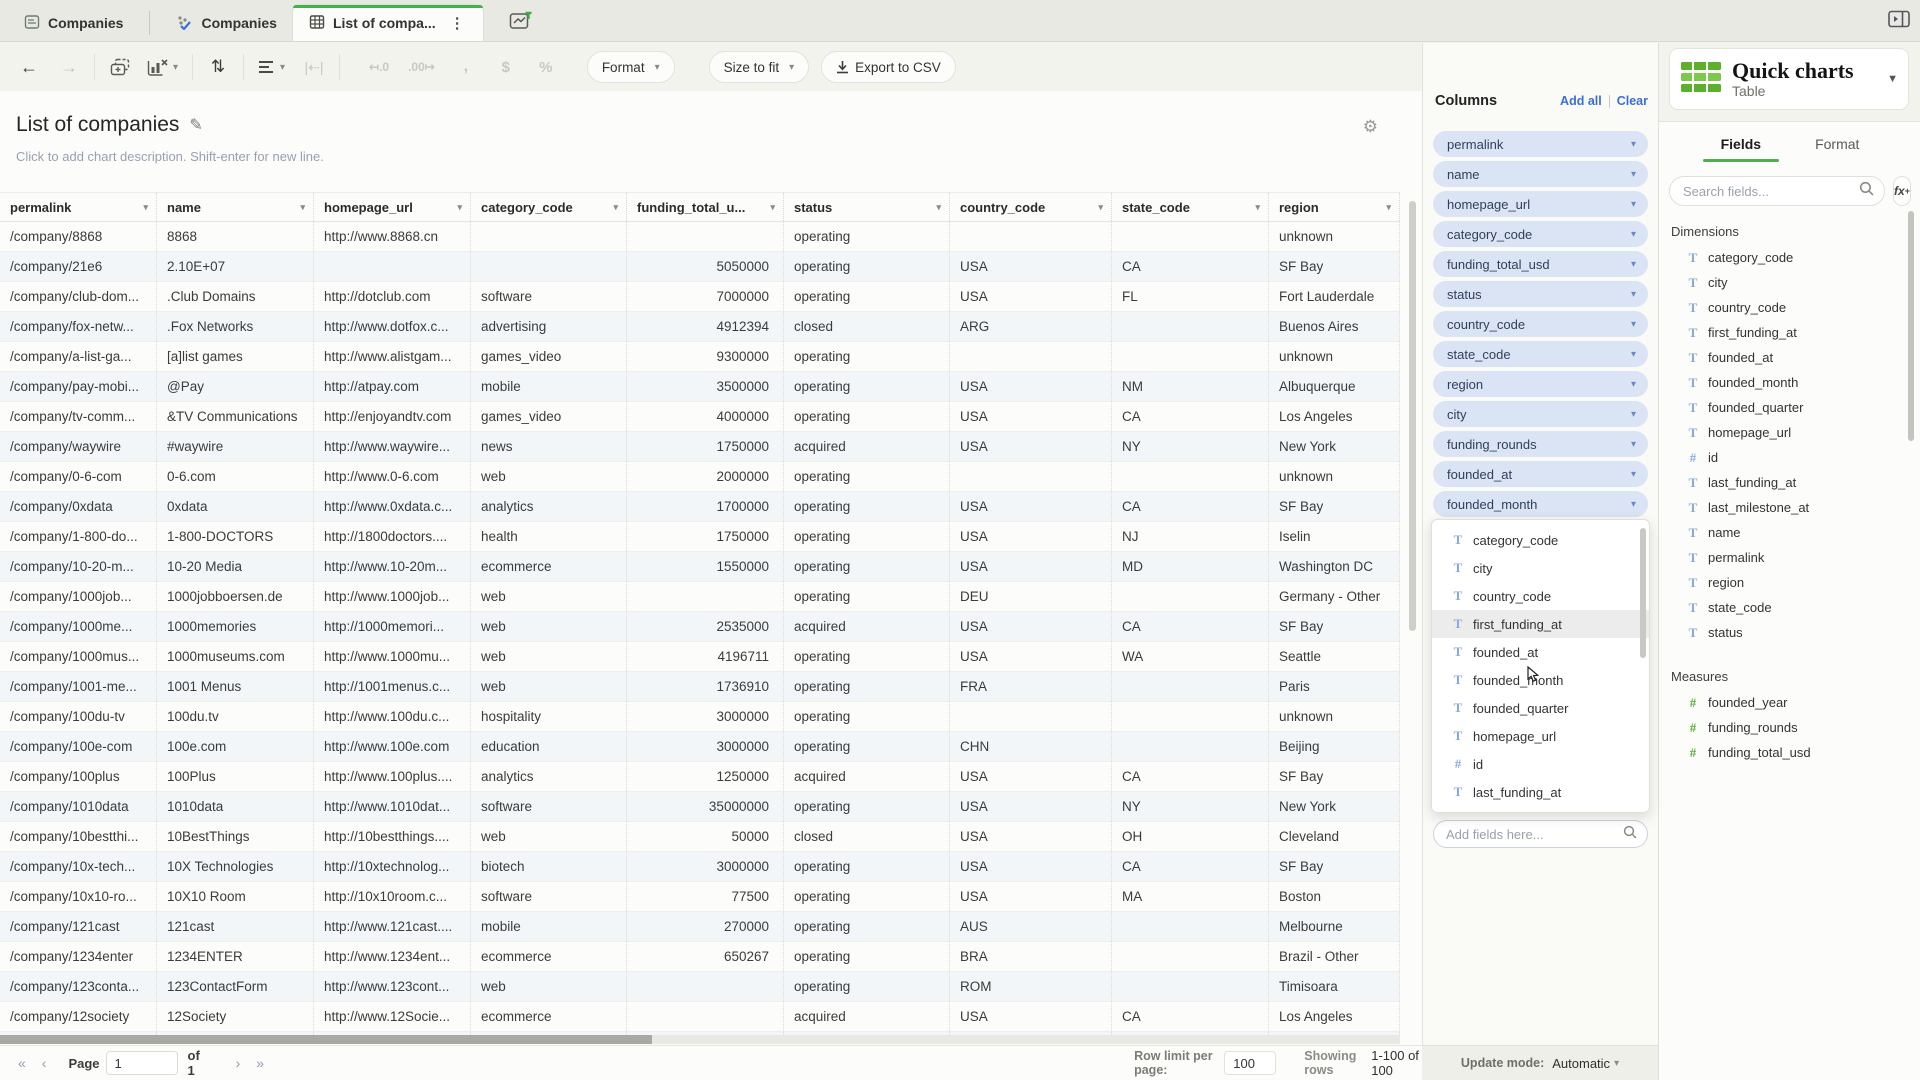 The width and height of the screenshot is (1920, 1080). I want to click on table-cell: Los Angeles, so click(1334, 1016).